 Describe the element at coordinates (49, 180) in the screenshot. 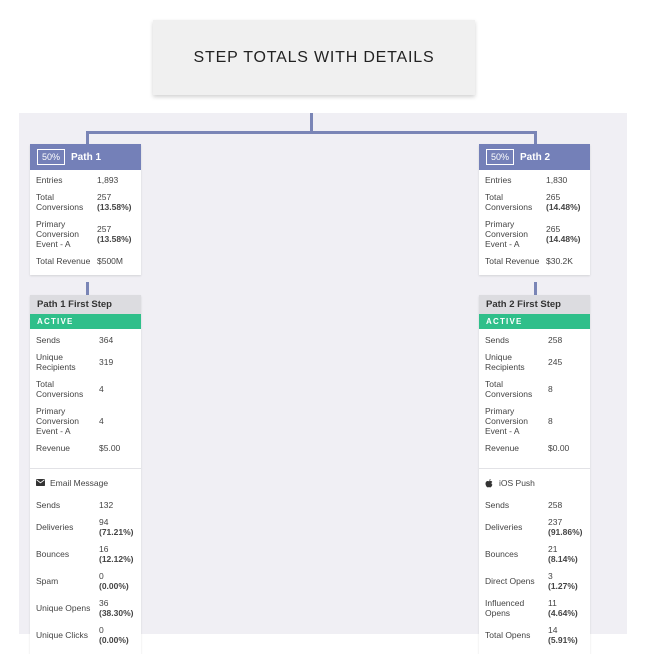

I see `stat-label: Entries` at that location.